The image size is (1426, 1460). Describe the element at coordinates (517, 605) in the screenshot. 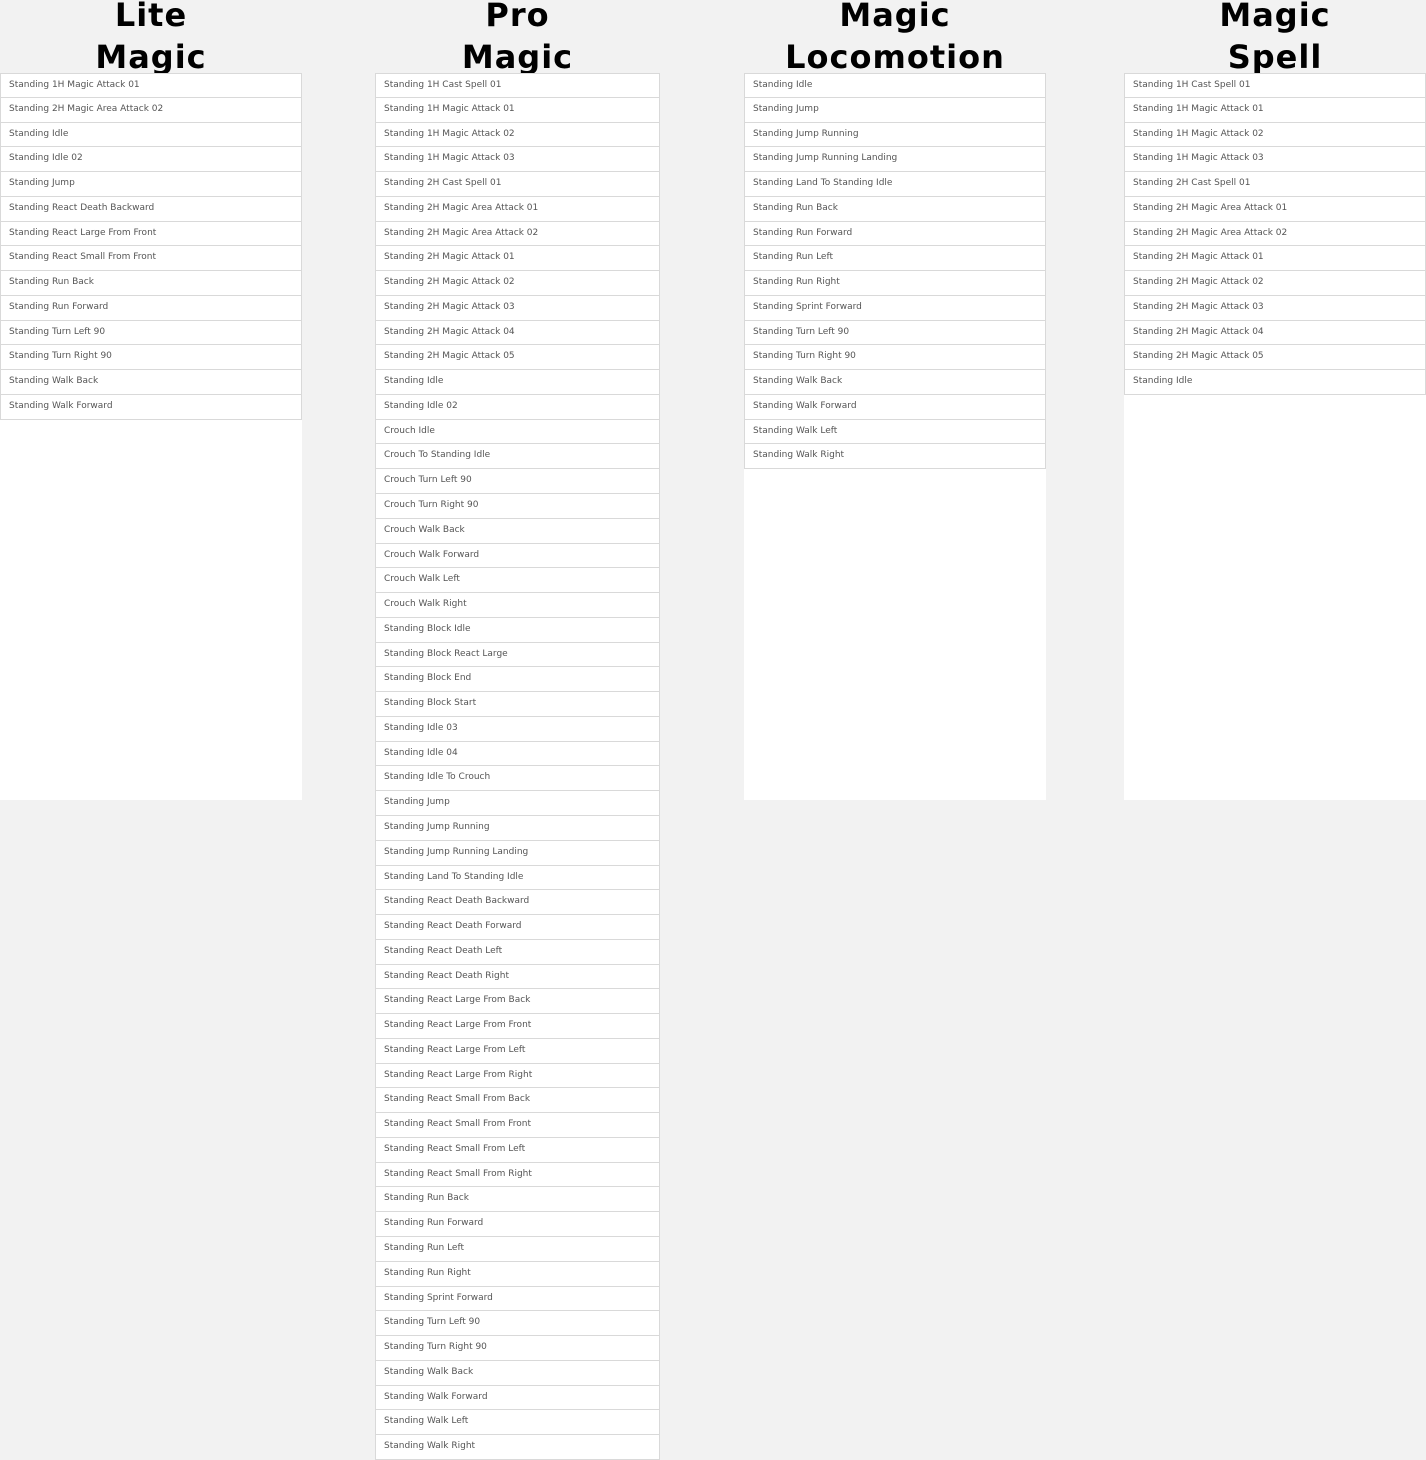

I see `list-item: Crouch Walk Right` at that location.